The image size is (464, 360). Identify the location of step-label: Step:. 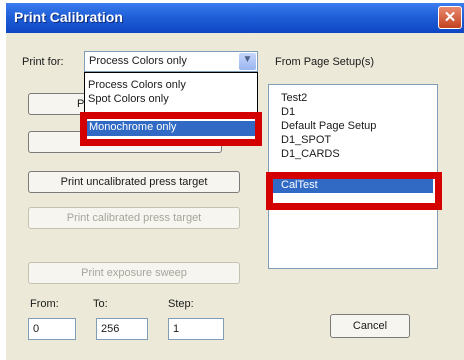
(181, 304).